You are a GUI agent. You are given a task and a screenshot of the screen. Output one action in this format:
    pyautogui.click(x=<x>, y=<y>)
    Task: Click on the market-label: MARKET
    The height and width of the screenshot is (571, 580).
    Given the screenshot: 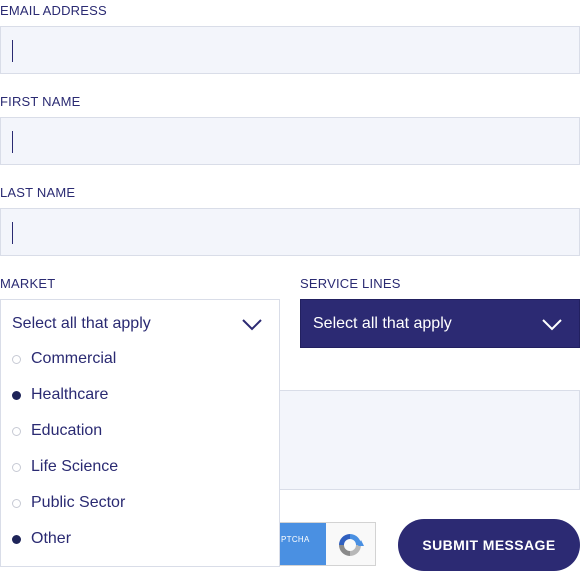 What is the action you would take?
    pyautogui.click(x=28, y=283)
    